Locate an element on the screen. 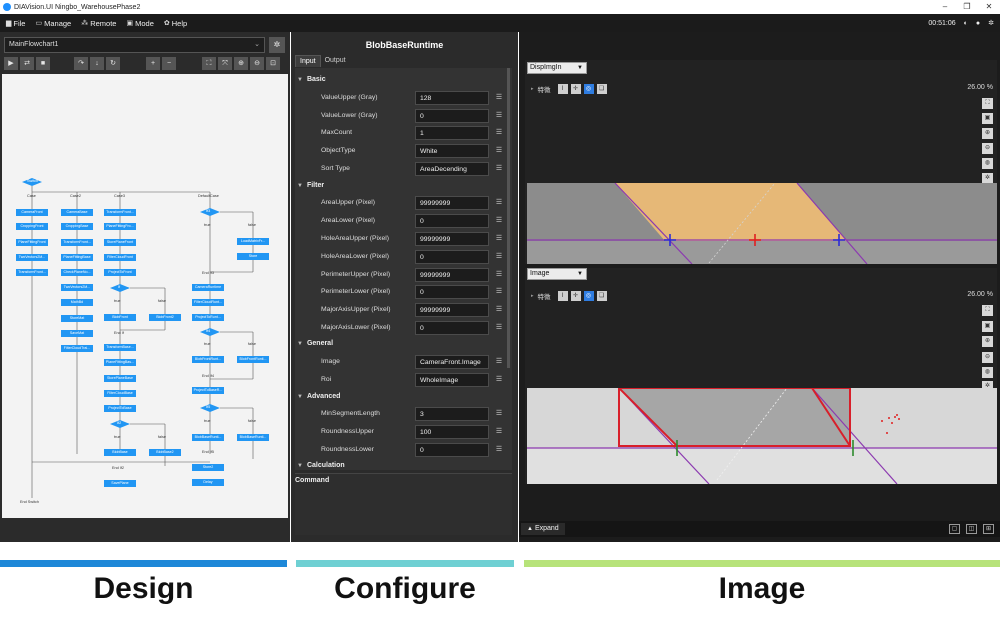 The height and width of the screenshot is (632, 1000). section-general: ▼ General is located at coordinates (315, 344).